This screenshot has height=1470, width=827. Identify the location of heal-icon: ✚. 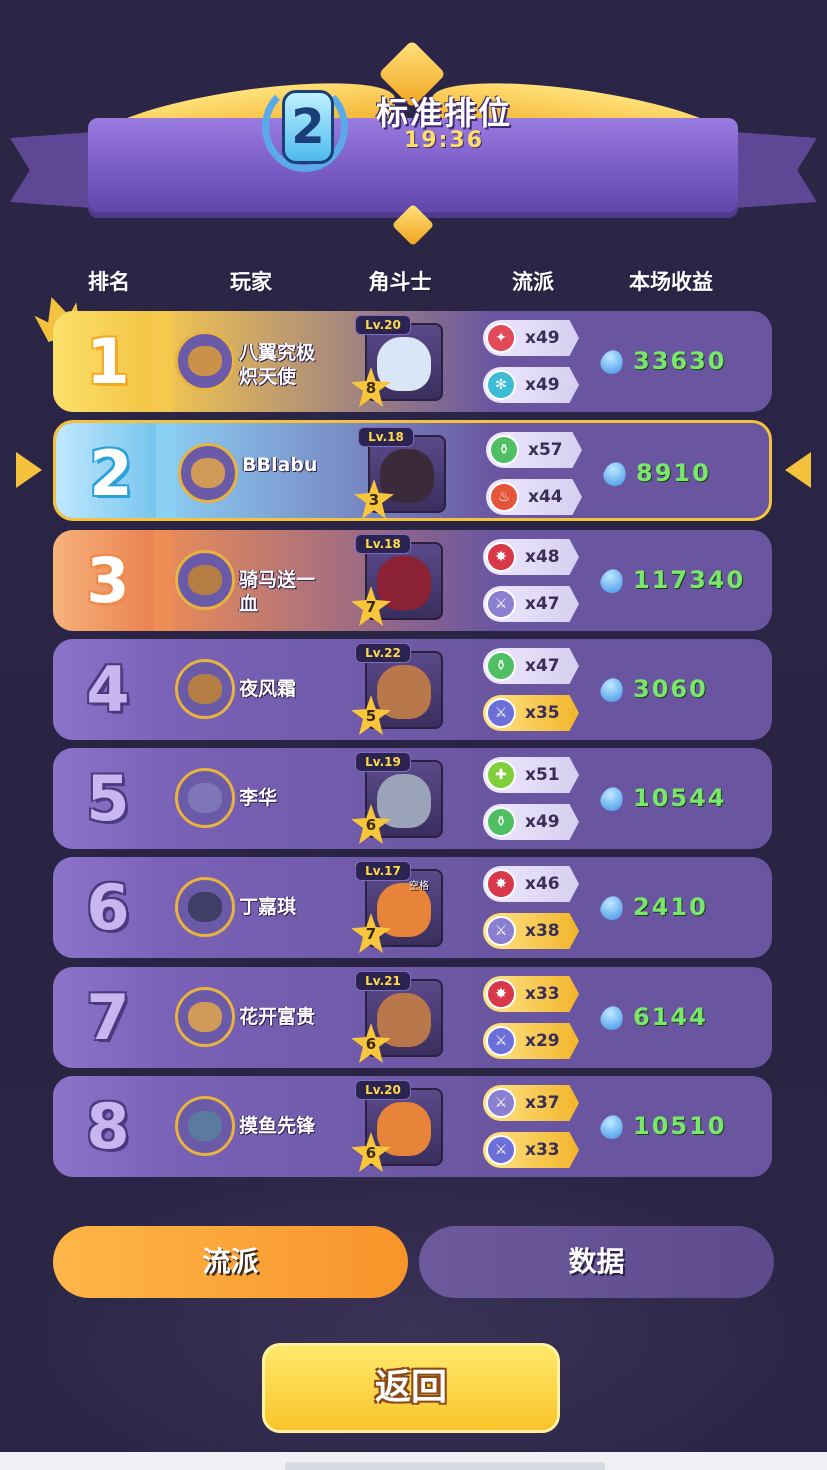
(501, 775).